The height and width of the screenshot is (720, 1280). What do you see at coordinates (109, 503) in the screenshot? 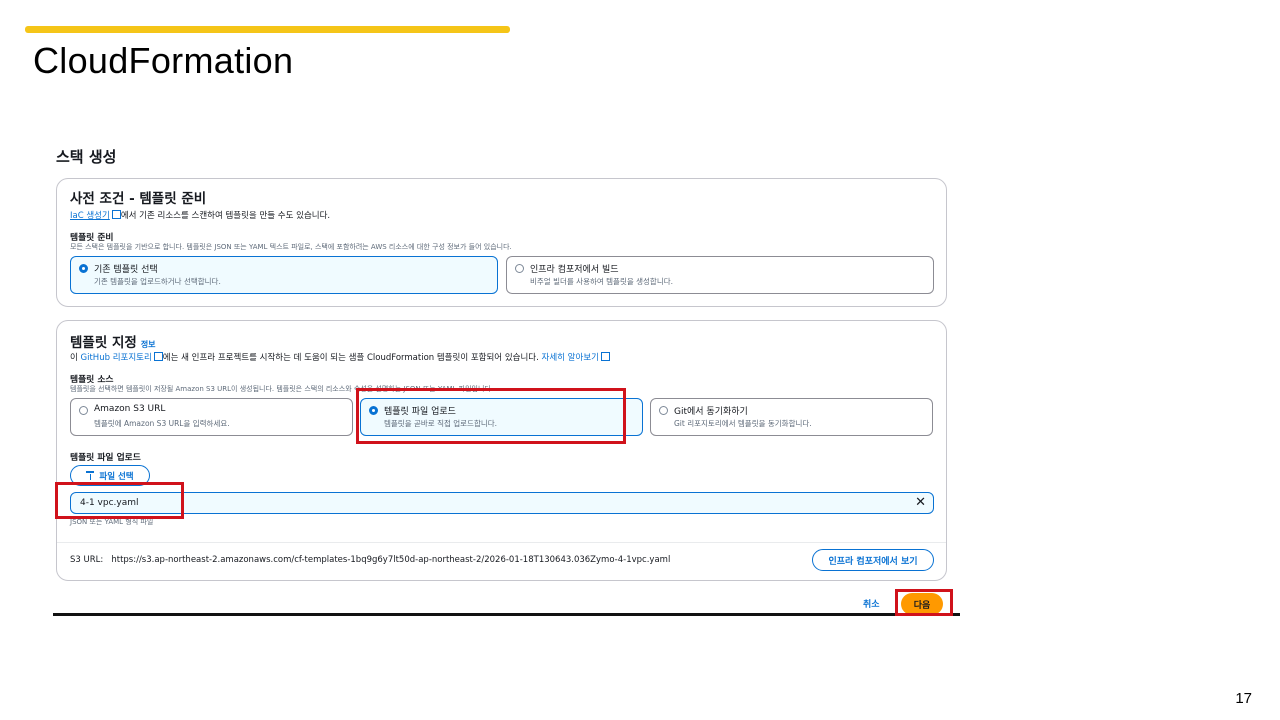
I see `file-name: 4-1 vpc.yaml` at bounding box center [109, 503].